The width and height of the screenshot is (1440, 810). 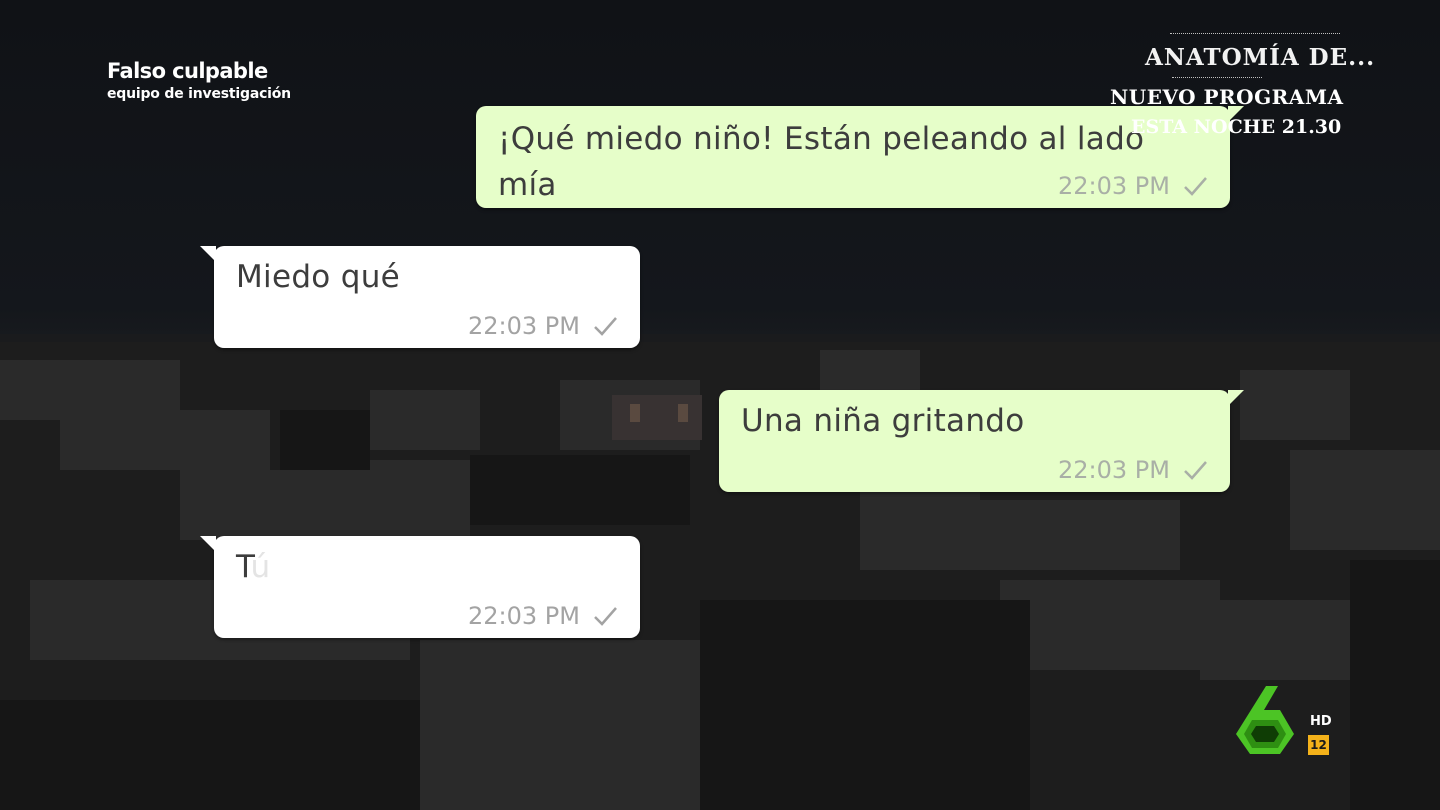 What do you see at coordinates (883, 421) in the screenshot?
I see `message-text: Una niña gritando` at bounding box center [883, 421].